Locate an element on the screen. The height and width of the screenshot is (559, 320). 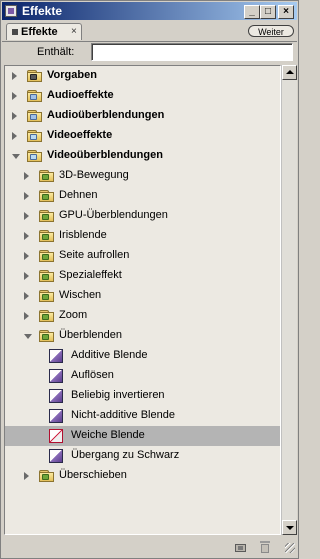
tree-folder-row: Videoüberblendungen is located at coordinates (142, 156).